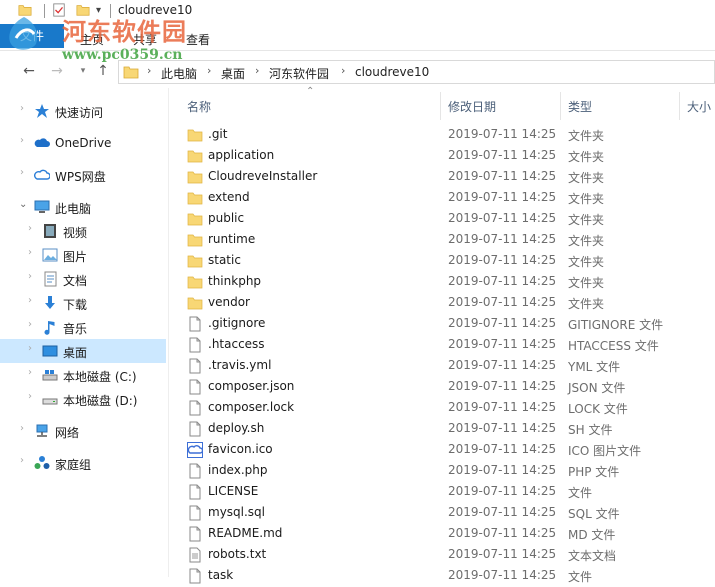 Image resolution: width=715 pixels, height=587 pixels. What do you see at coordinates (442, 533) in the screenshot?
I see `table-row: README.md 2019-07-11 14:25 MD 文件` at bounding box center [442, 533].